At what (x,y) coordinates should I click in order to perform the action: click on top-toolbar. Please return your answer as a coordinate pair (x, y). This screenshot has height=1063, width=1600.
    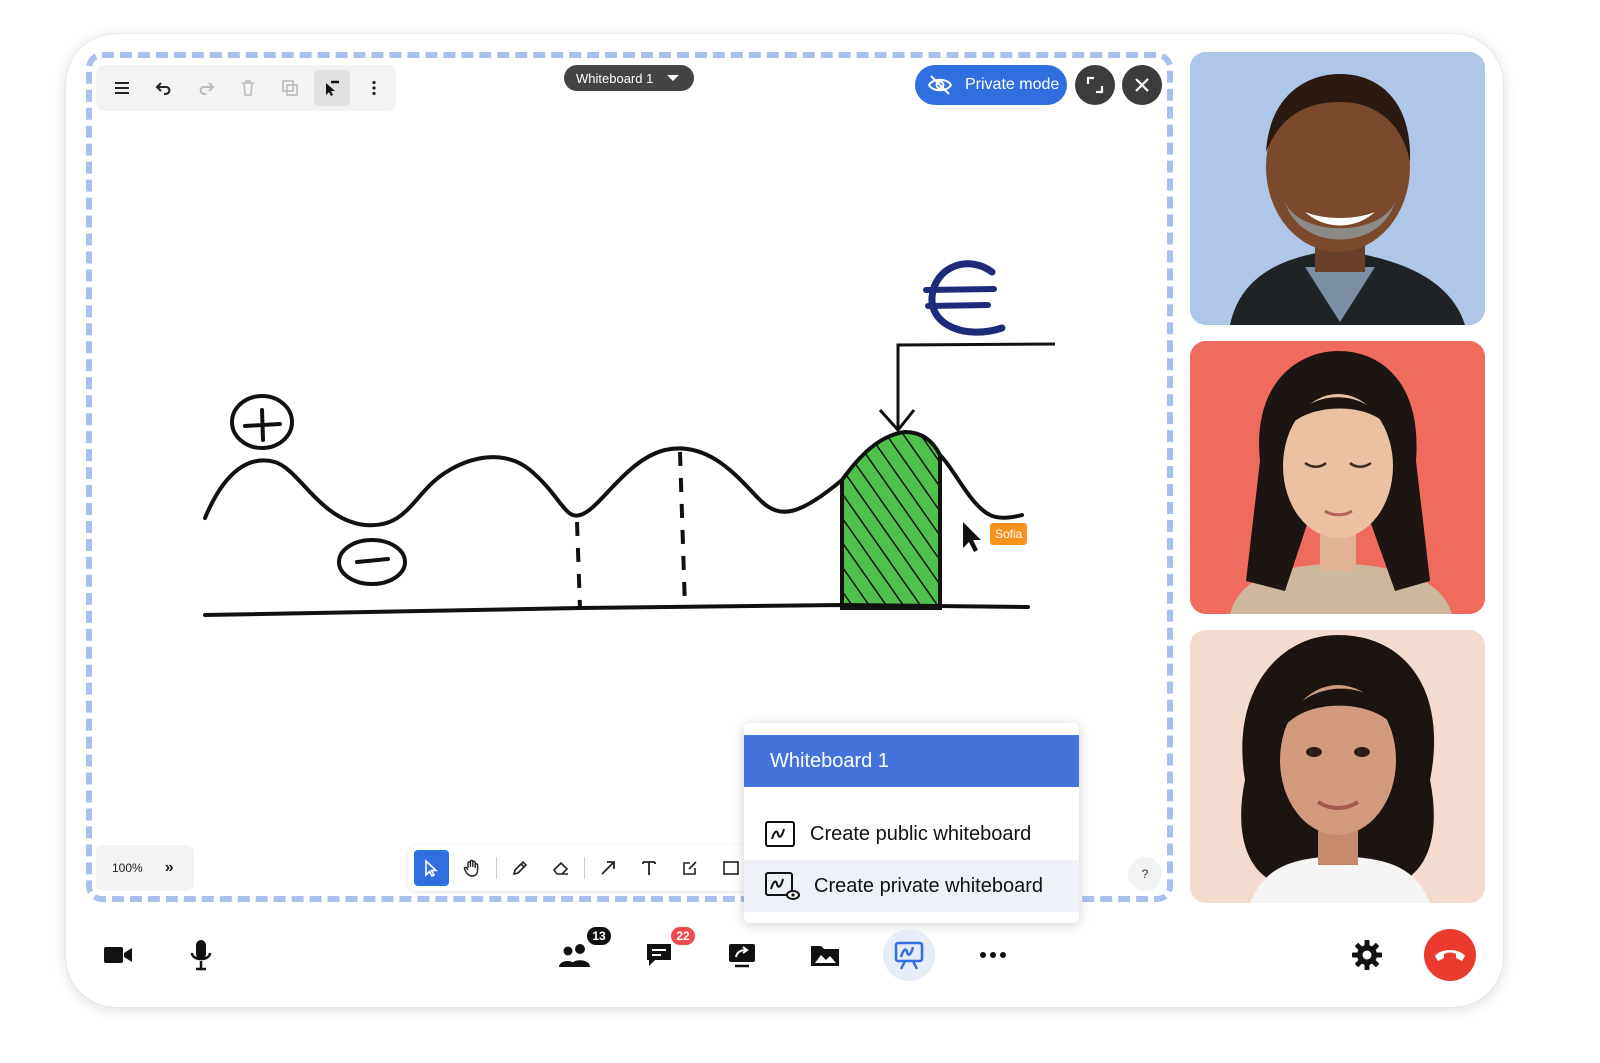
    Looking at the image, I should click on (246, 88).